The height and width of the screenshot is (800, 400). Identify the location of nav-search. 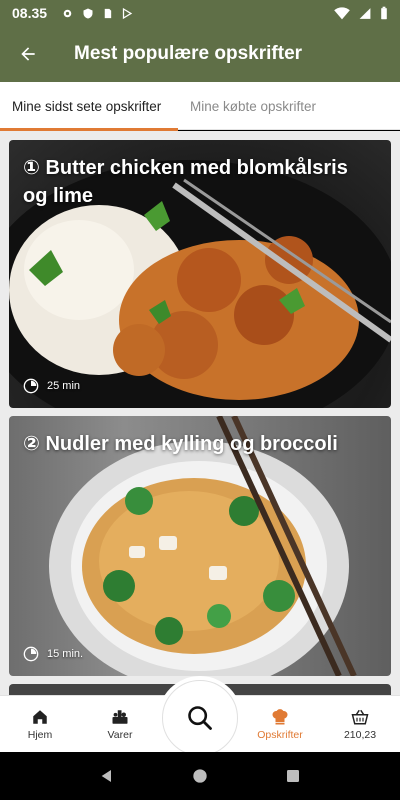
(200, 718).